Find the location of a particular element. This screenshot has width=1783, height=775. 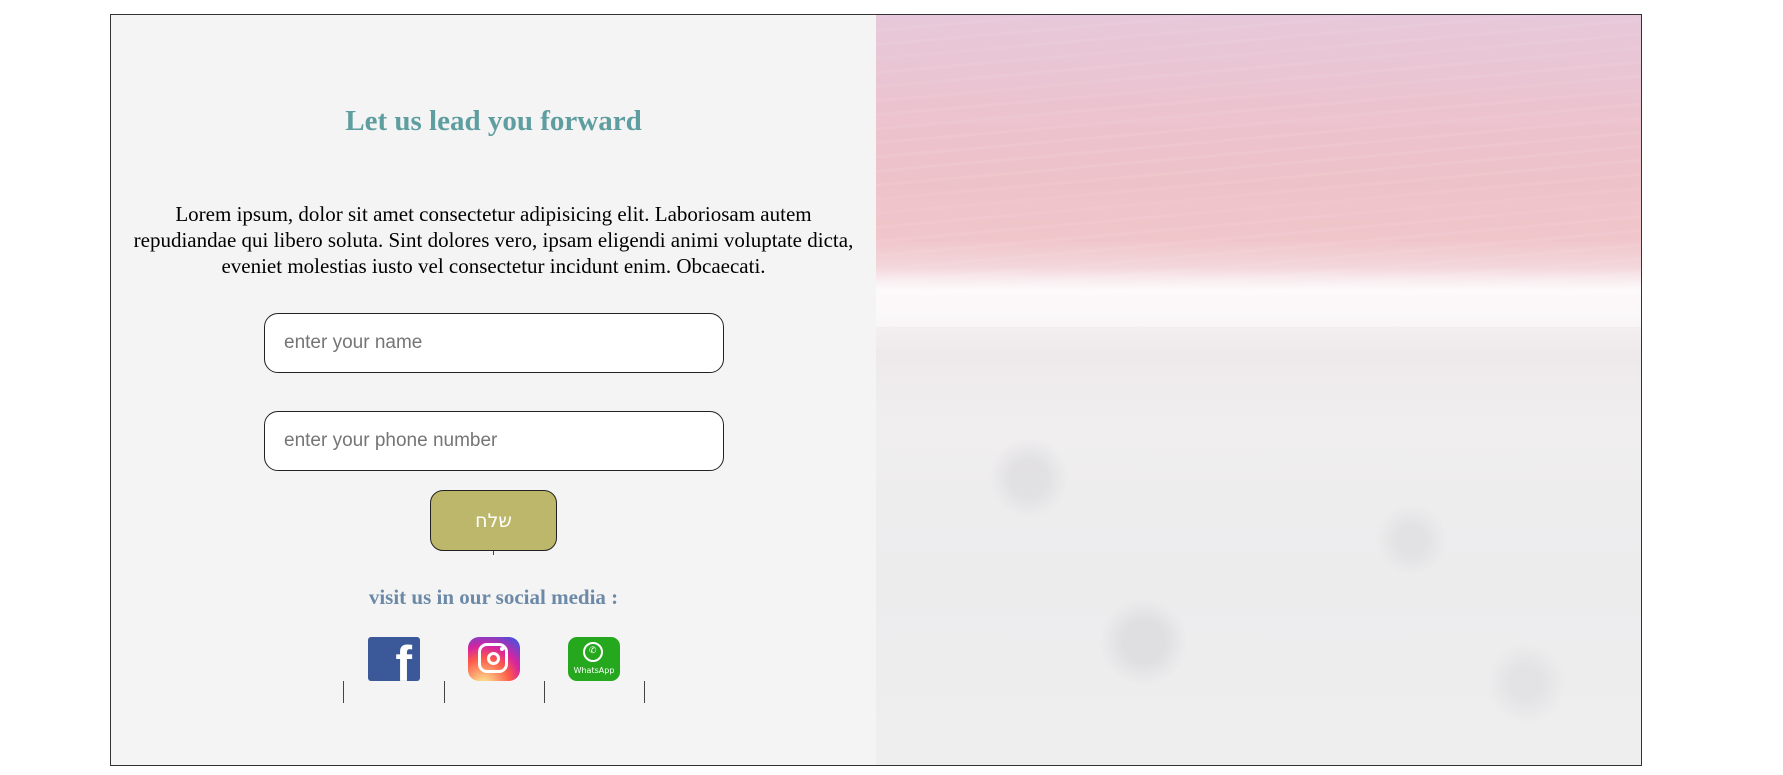

page-title: Let us lead you forward is located at coordinates (493, 121).